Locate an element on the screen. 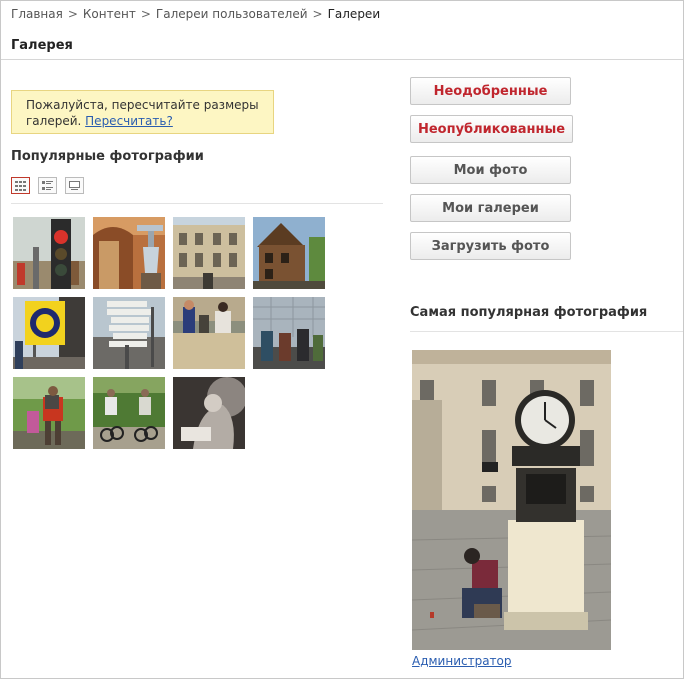  list-view-button is located at coordinates (74, 185).